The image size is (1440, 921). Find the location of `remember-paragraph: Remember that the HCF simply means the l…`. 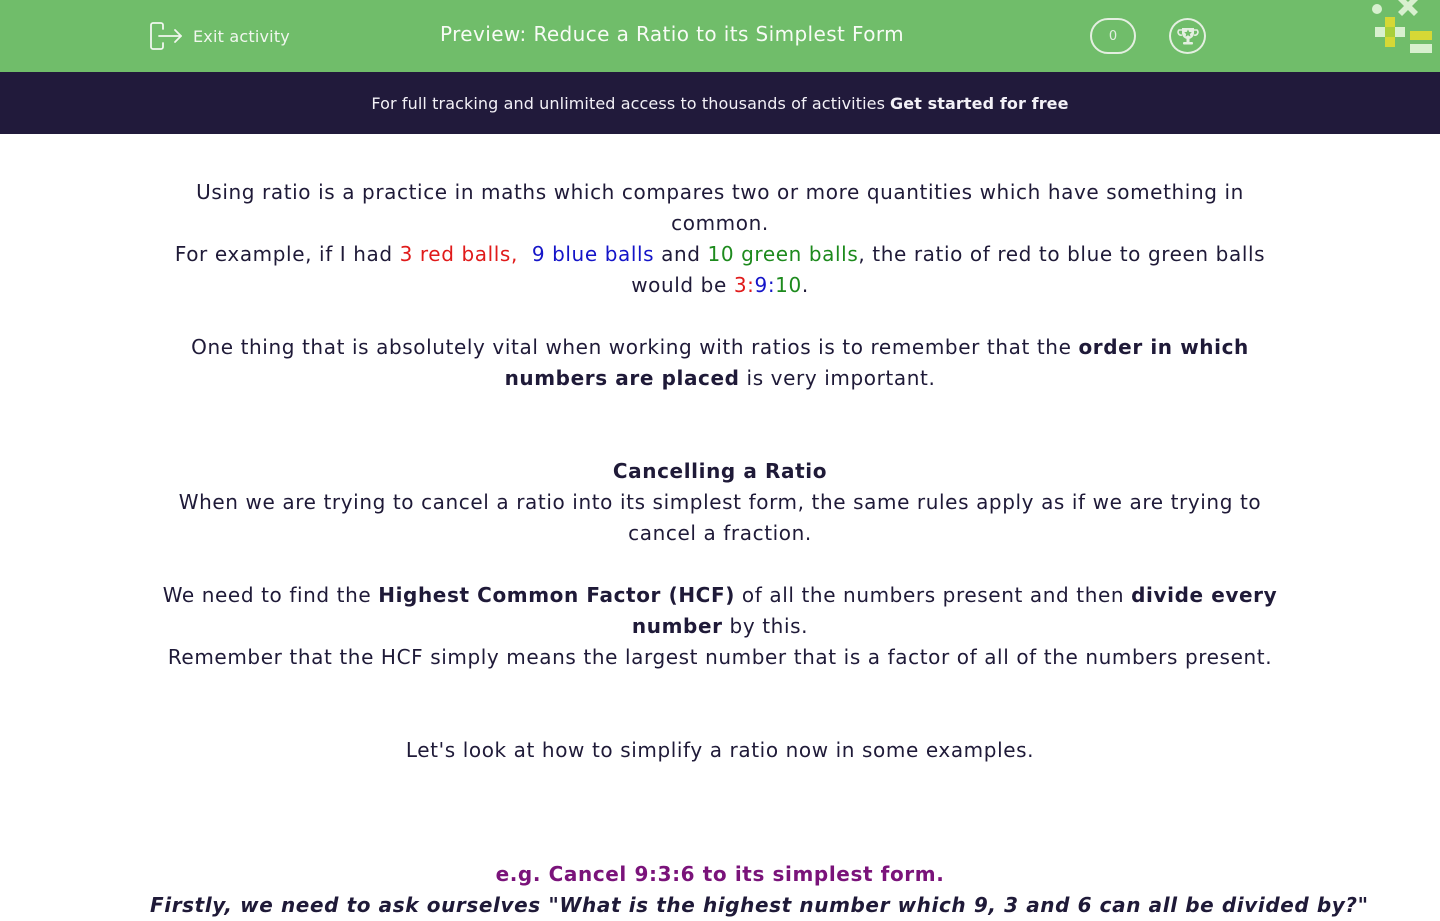

remember-paragraph: Remember that the HCF simply means the l… is located at coordinates (720, 657).